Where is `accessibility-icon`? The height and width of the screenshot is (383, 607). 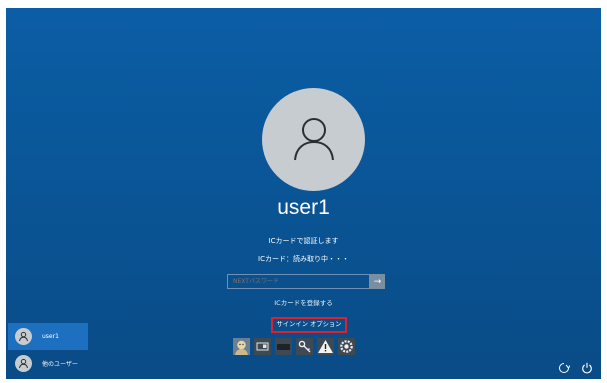
accessibility-icon is located at coordinates (564, 368).